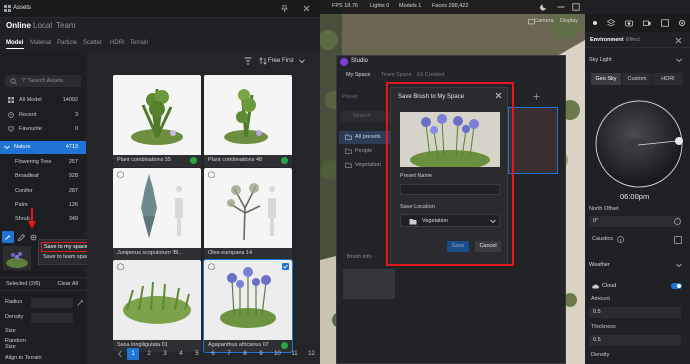  What do you see at coordinates (569, 21) in the screenshot?
I see `display-button: Display` at bounding box center [569, 21].